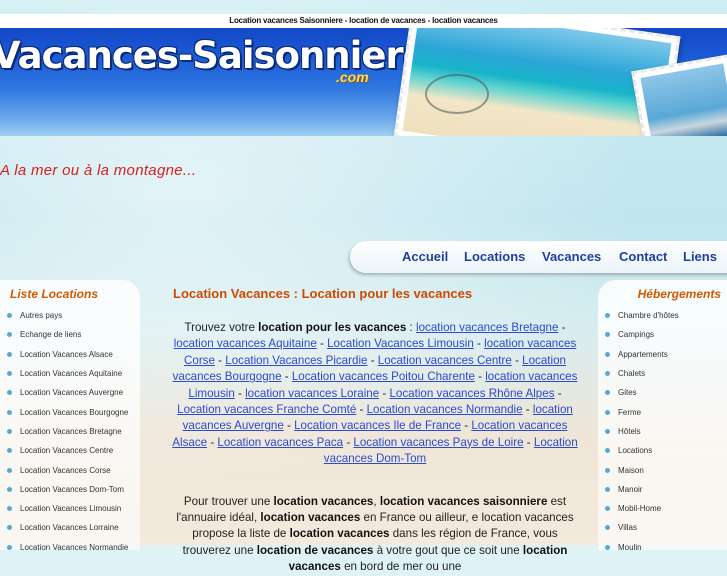 This screenshot has width=727, height=576. I want to click on location-list-item-label: Echange de liens, so click(50, 334).